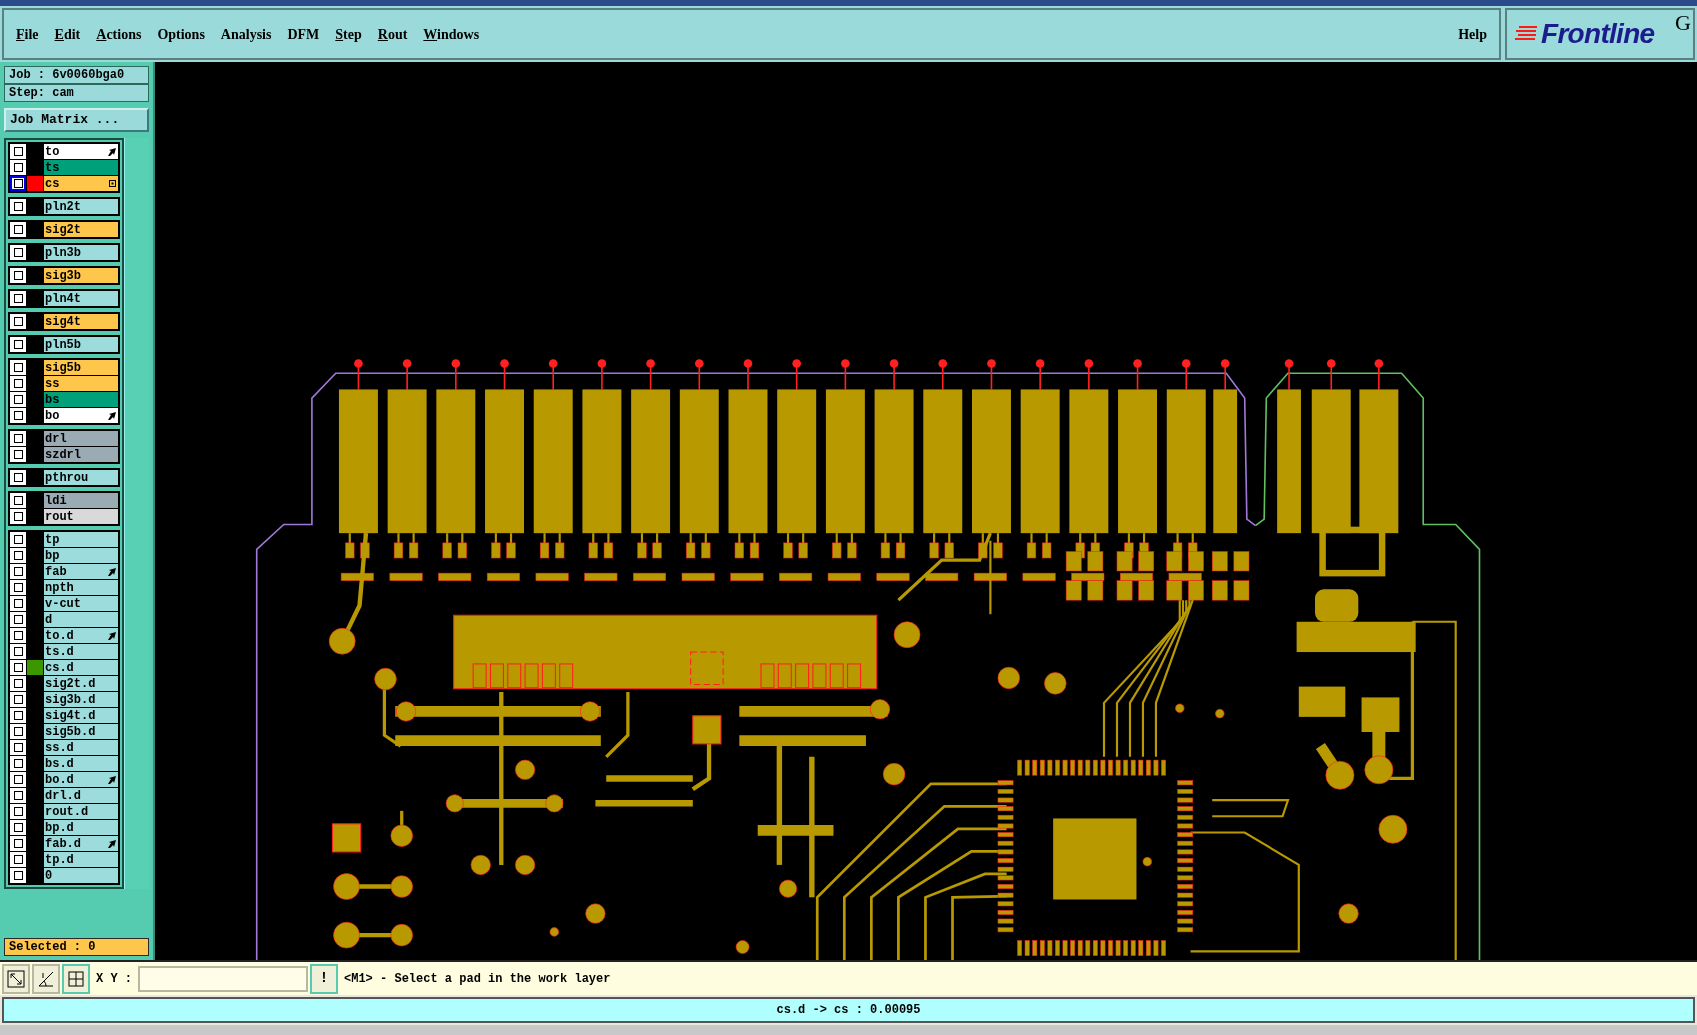 Image resolution: width=1697 pixels, height=1035 pixels. I want to click on menu-item: Analysis, so click(246, 34).